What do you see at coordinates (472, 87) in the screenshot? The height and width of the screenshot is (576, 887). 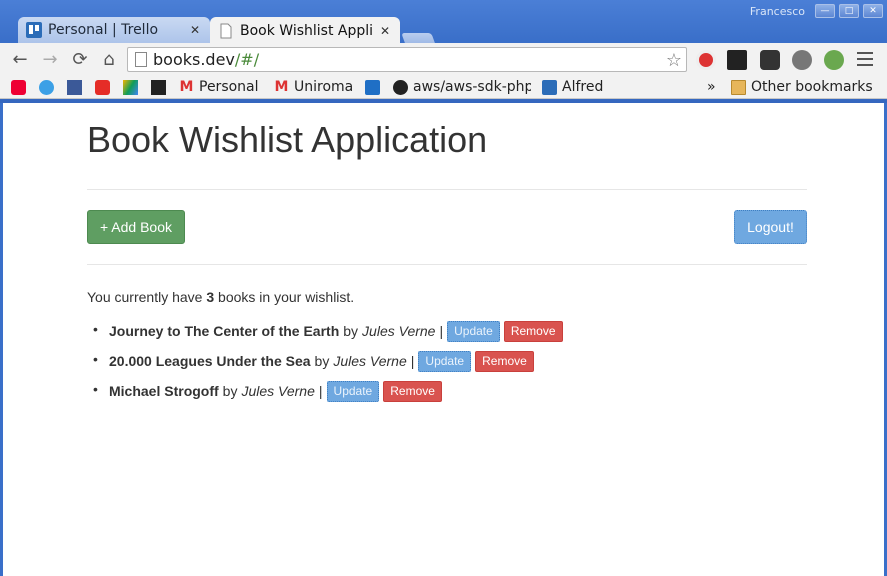 I see `bookmark-label: aws/aws-sdk-php` at bounding box center [472, 87].